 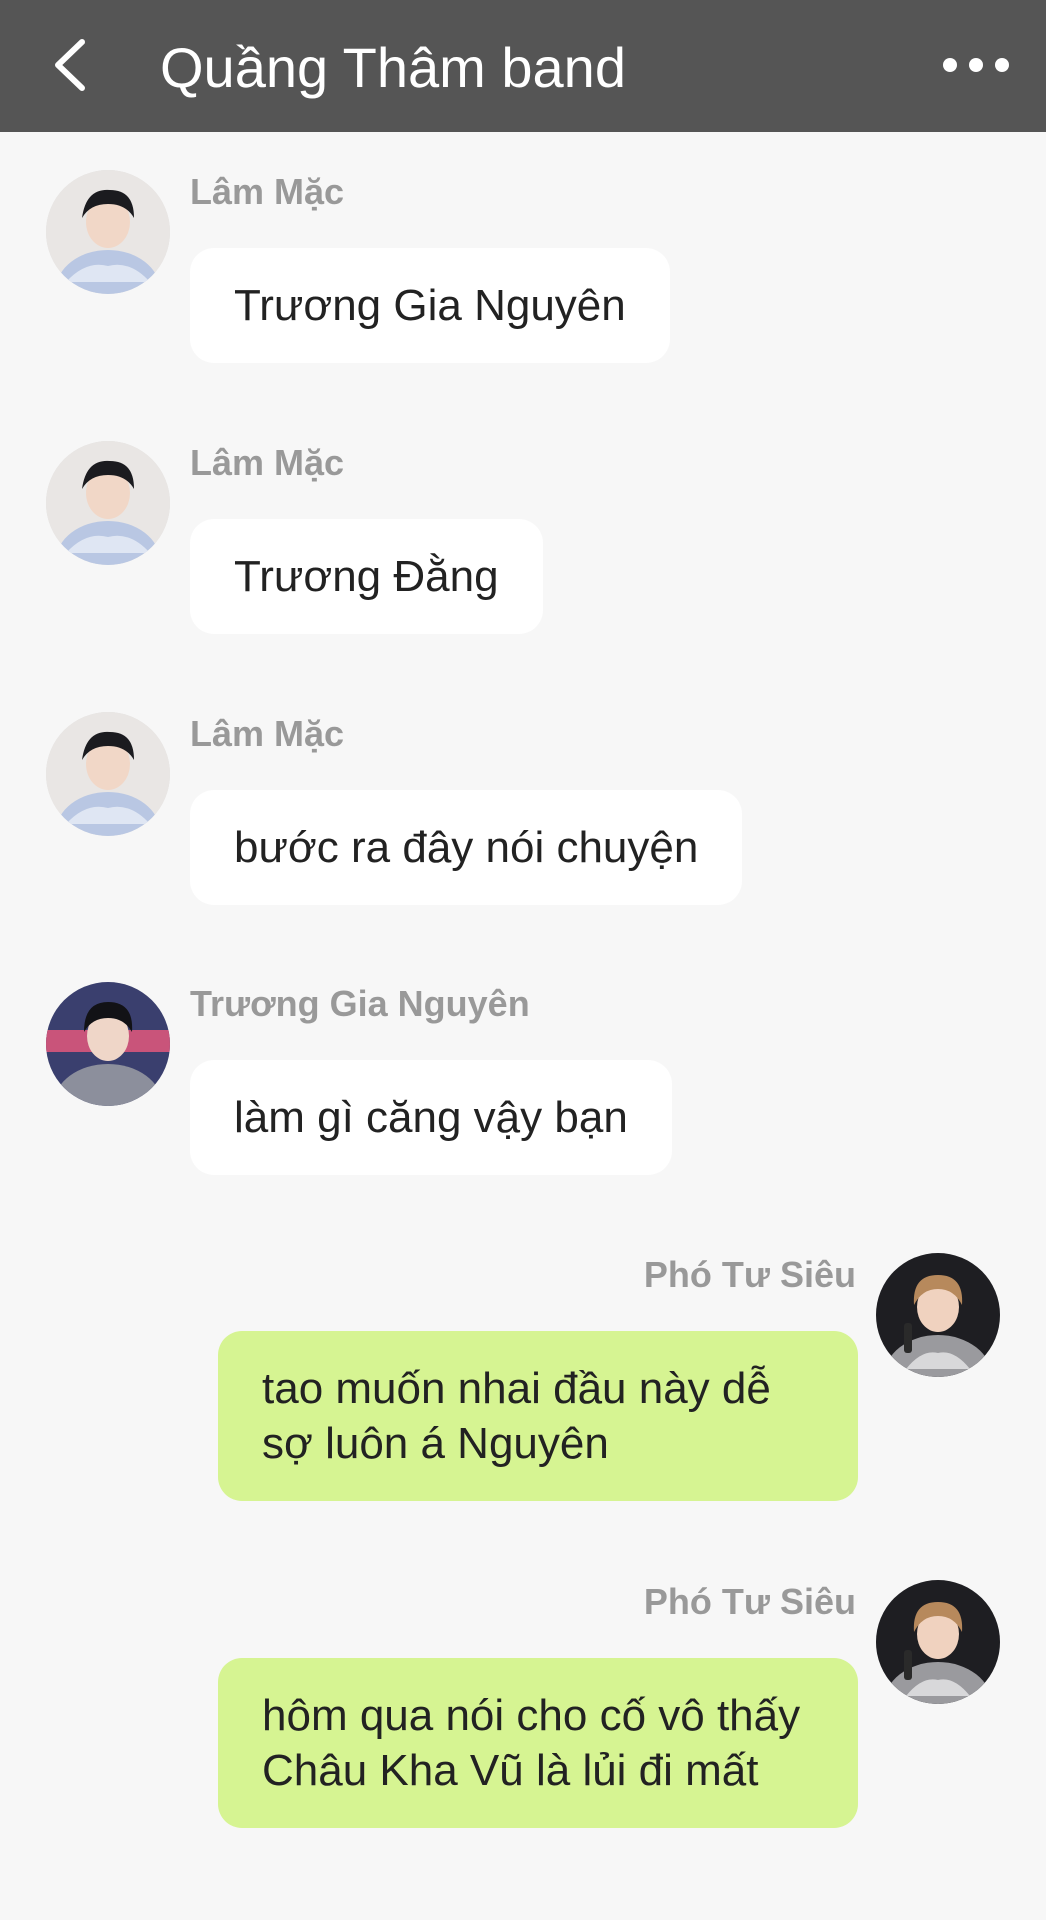 I want to click on more-horizontal-icon, so click(x=976, y=65).